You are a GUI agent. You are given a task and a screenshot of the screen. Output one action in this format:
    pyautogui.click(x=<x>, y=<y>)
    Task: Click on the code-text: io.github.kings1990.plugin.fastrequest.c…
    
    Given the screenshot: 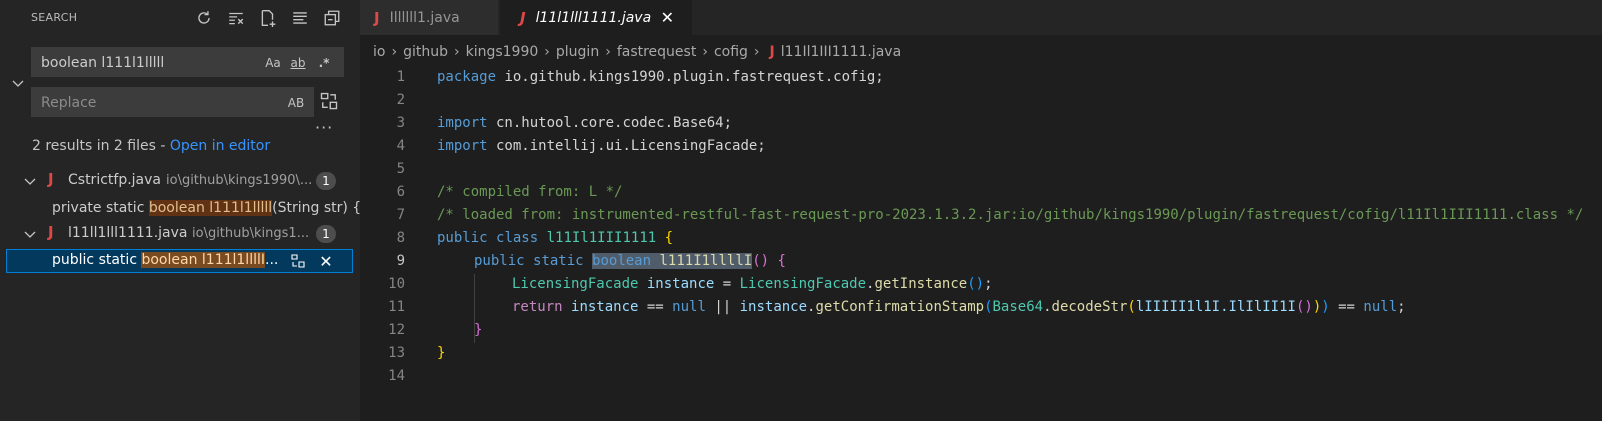 What is the action you would take?
    pyautogui.click(x=690, y=77)
    